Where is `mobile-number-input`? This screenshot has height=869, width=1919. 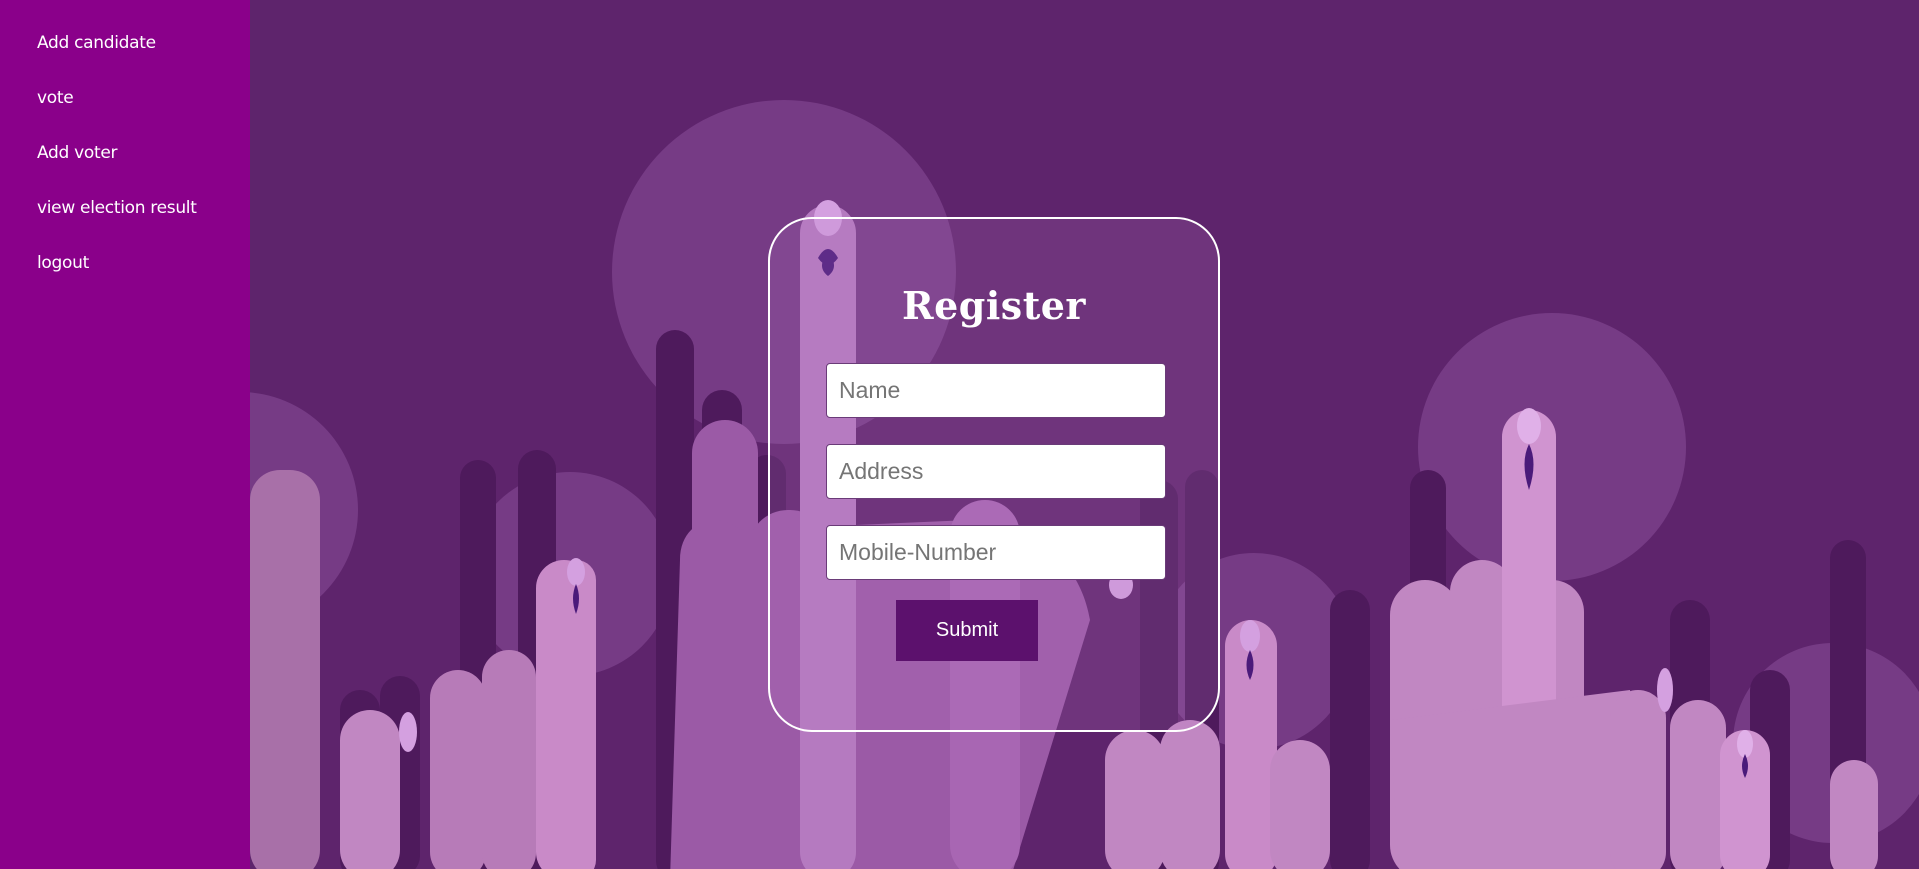
mobile-number-input is located at coordinates (996, 552).